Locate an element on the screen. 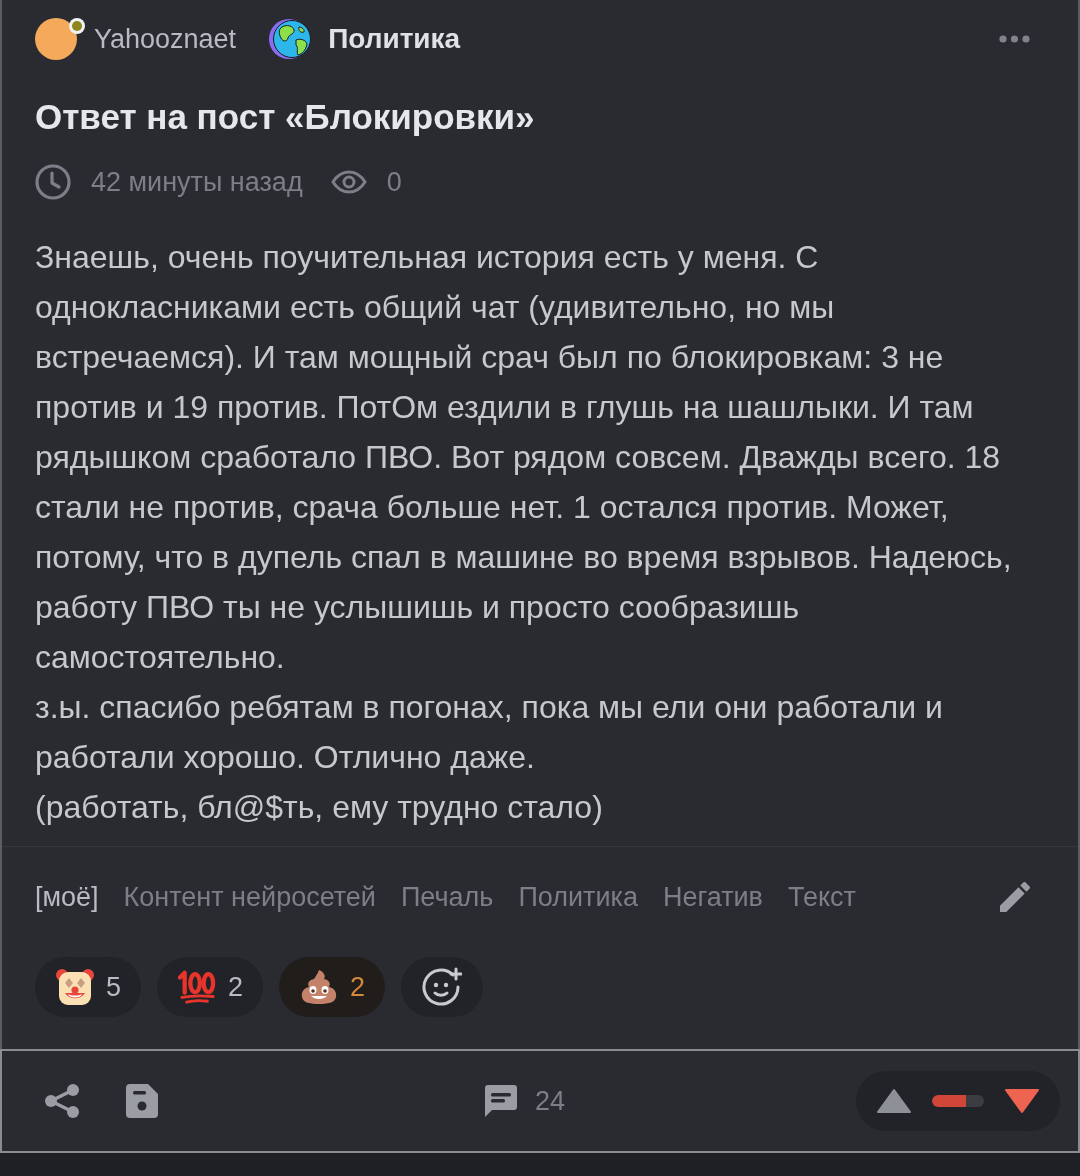 This screenshot has height=1176, width=1080. community-link: Политика is located at coordinates (394, 39).